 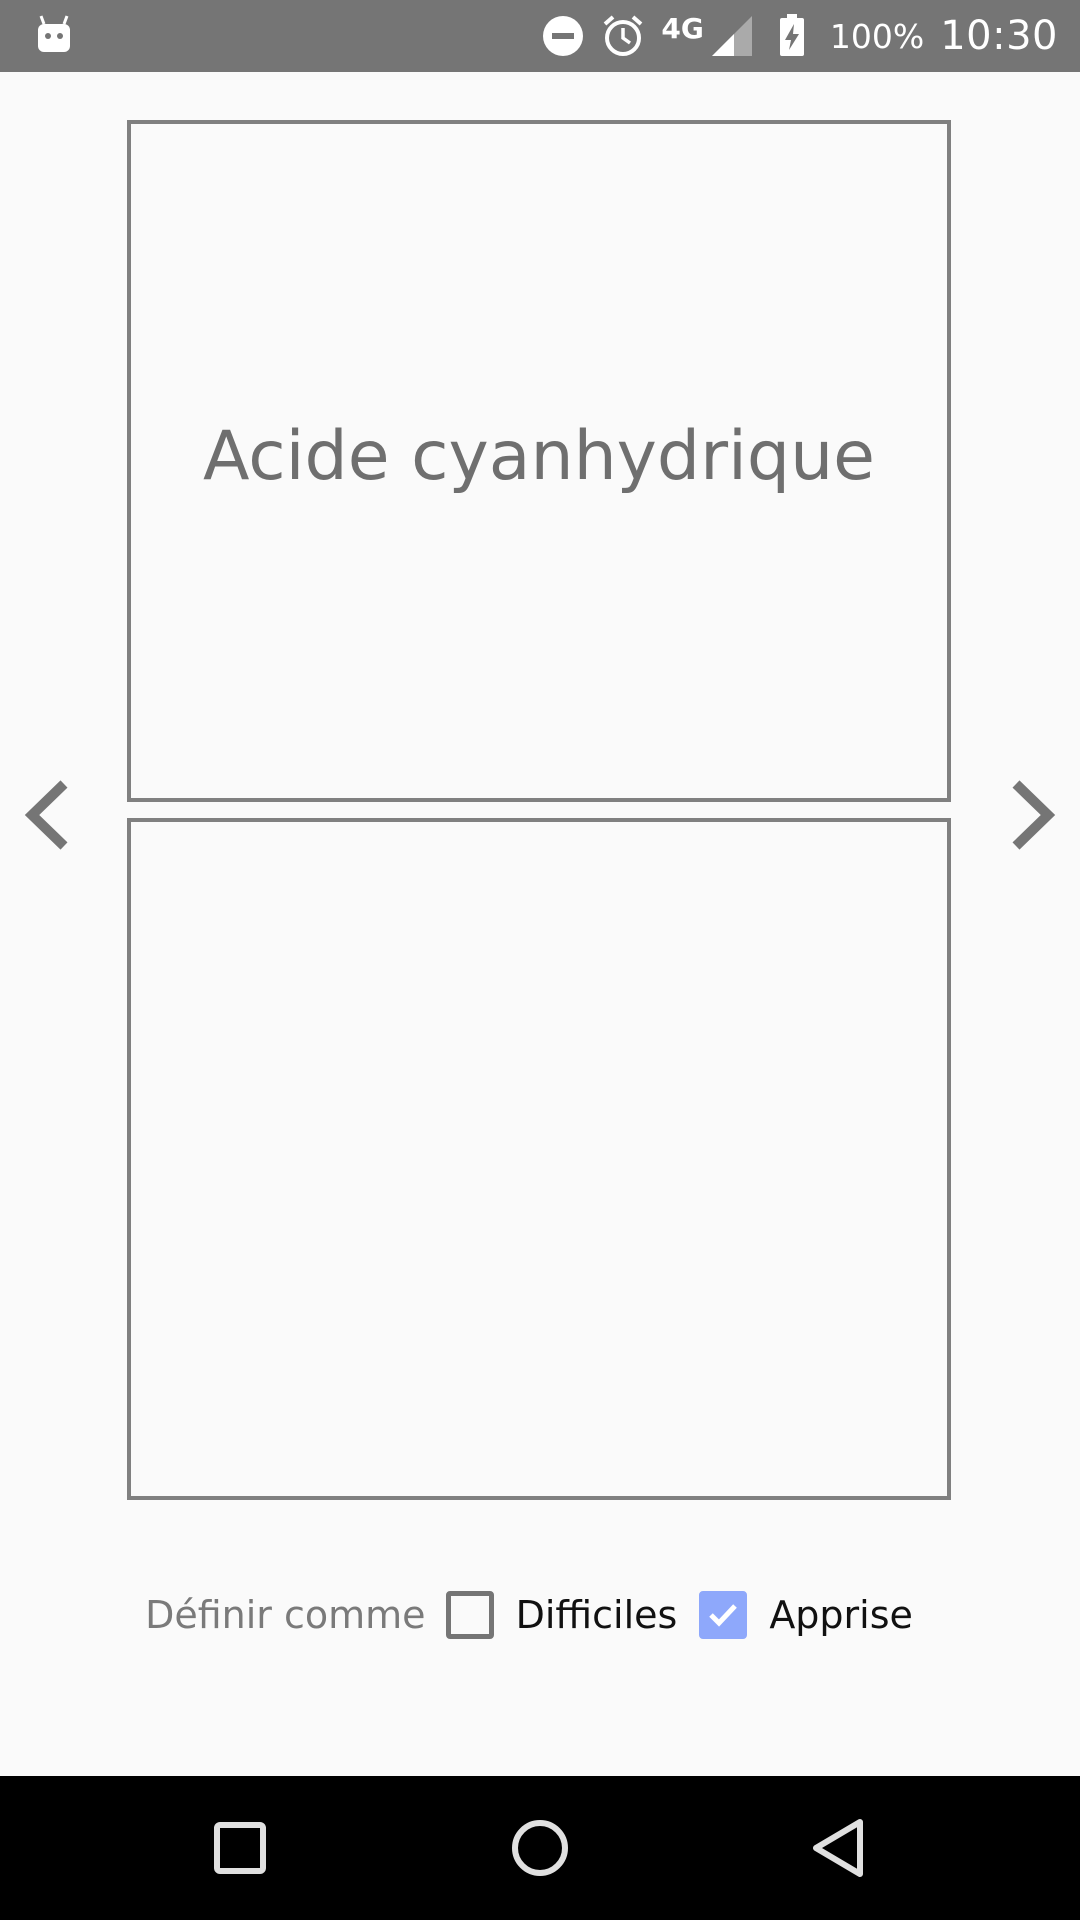 I want to click on back-button, so click(x=840, y=1848).